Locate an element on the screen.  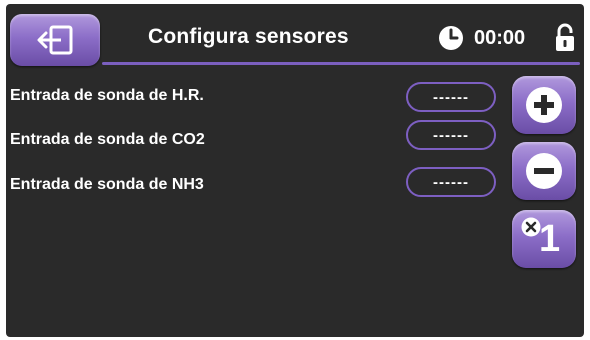
sensor-value-hr: ------ is located at coordinates (451, 97).